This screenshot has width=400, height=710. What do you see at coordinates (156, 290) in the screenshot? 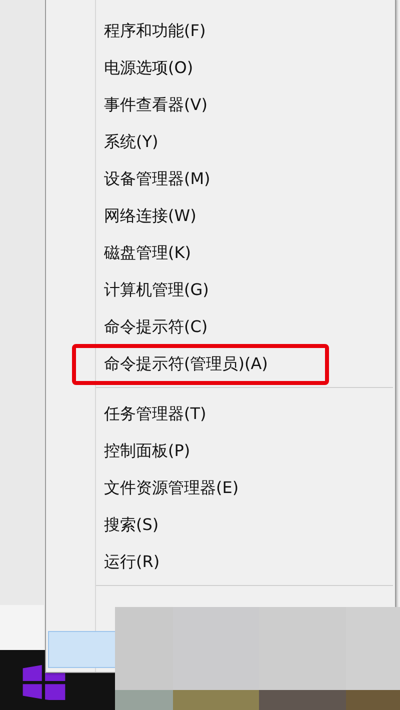
I see `menu-item: 计算机管理(G)` at bounding box center [156, 290].